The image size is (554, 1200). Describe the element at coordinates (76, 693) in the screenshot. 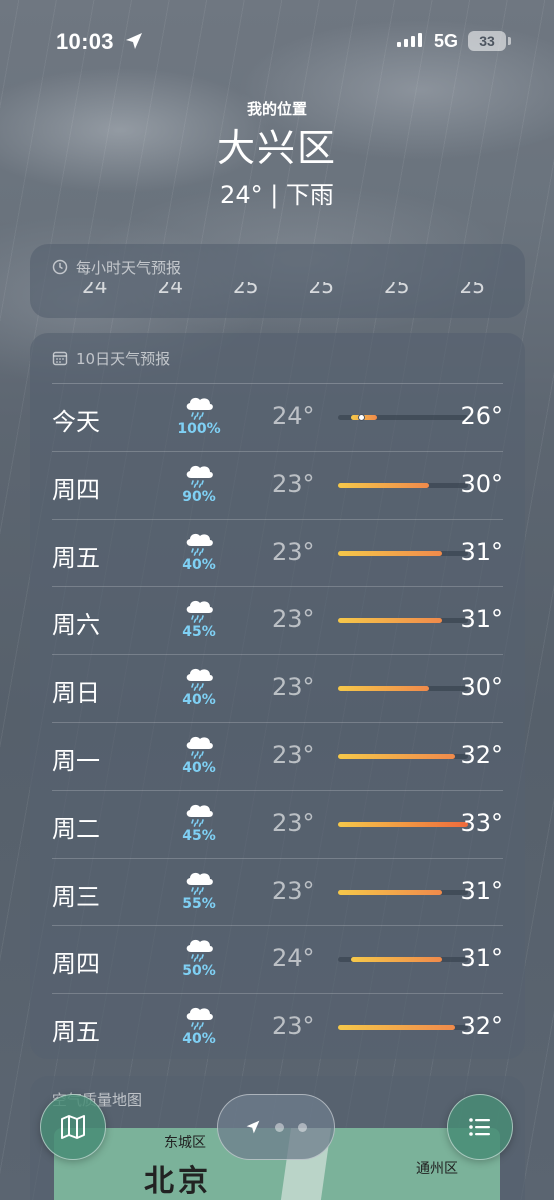

I see `day-label: 周日` at that location.